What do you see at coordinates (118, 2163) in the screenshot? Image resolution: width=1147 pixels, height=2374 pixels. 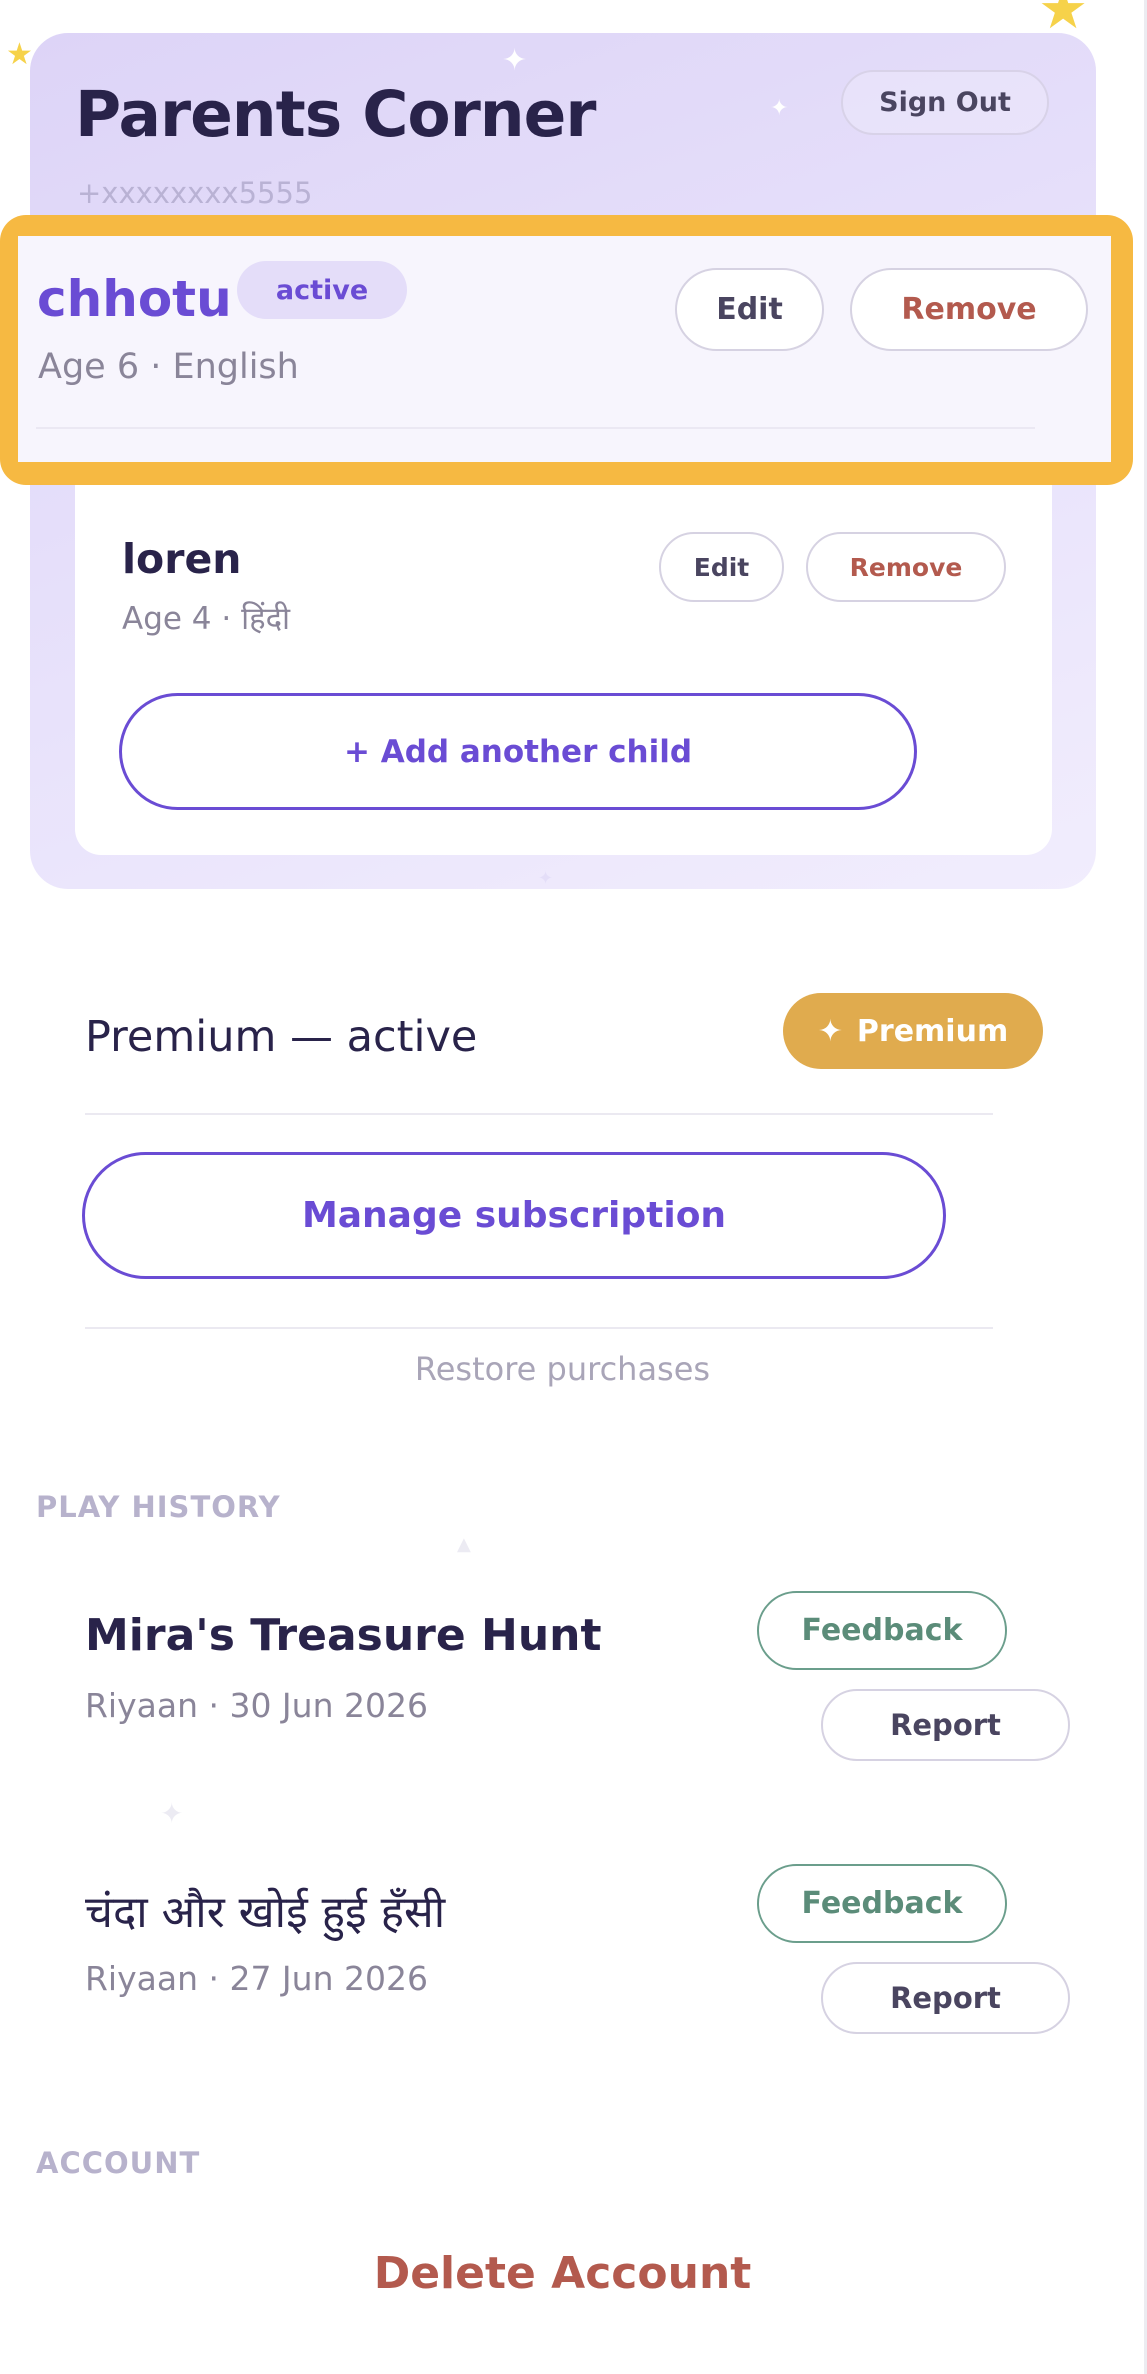 I see `account-heading: ACCOUNT` at bounding box center [118, 2163].